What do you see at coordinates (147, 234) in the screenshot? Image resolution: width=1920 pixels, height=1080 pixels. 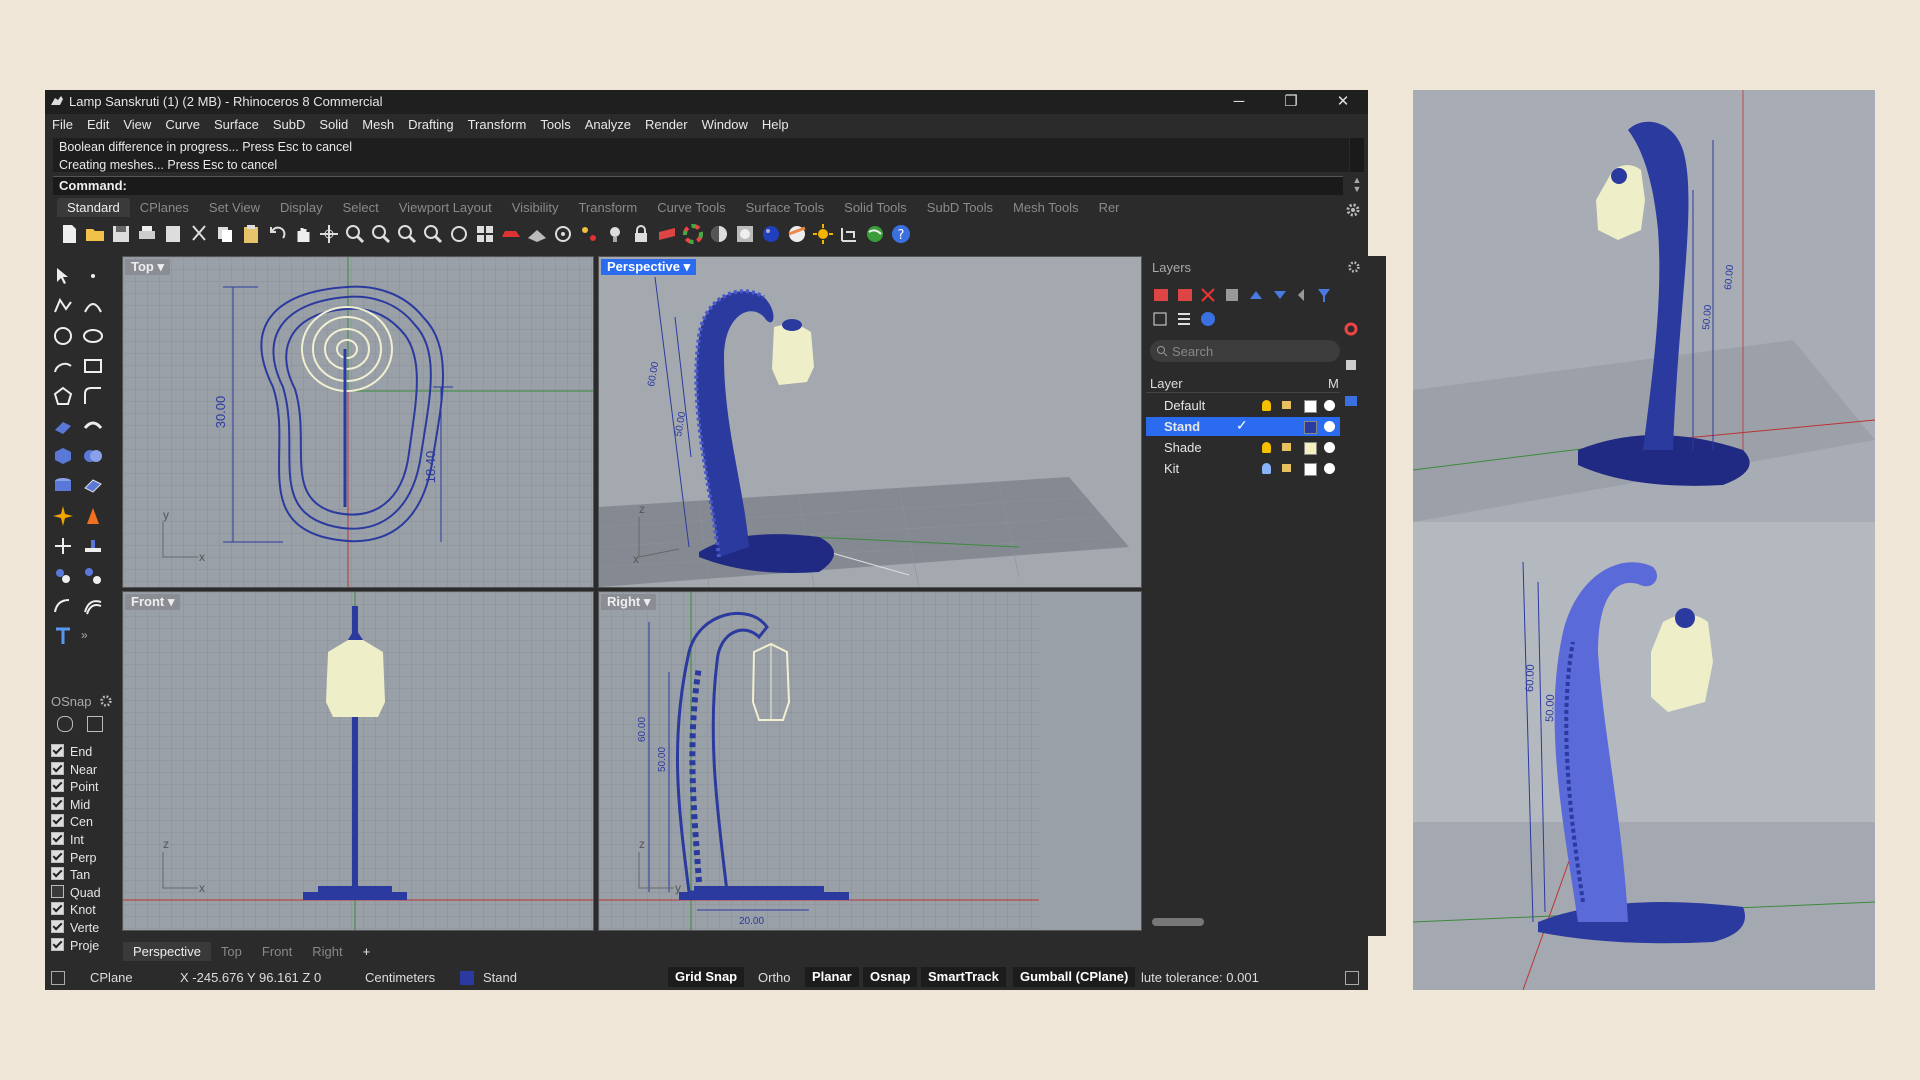 I see `print-icon` at bounding box center [147, 234].